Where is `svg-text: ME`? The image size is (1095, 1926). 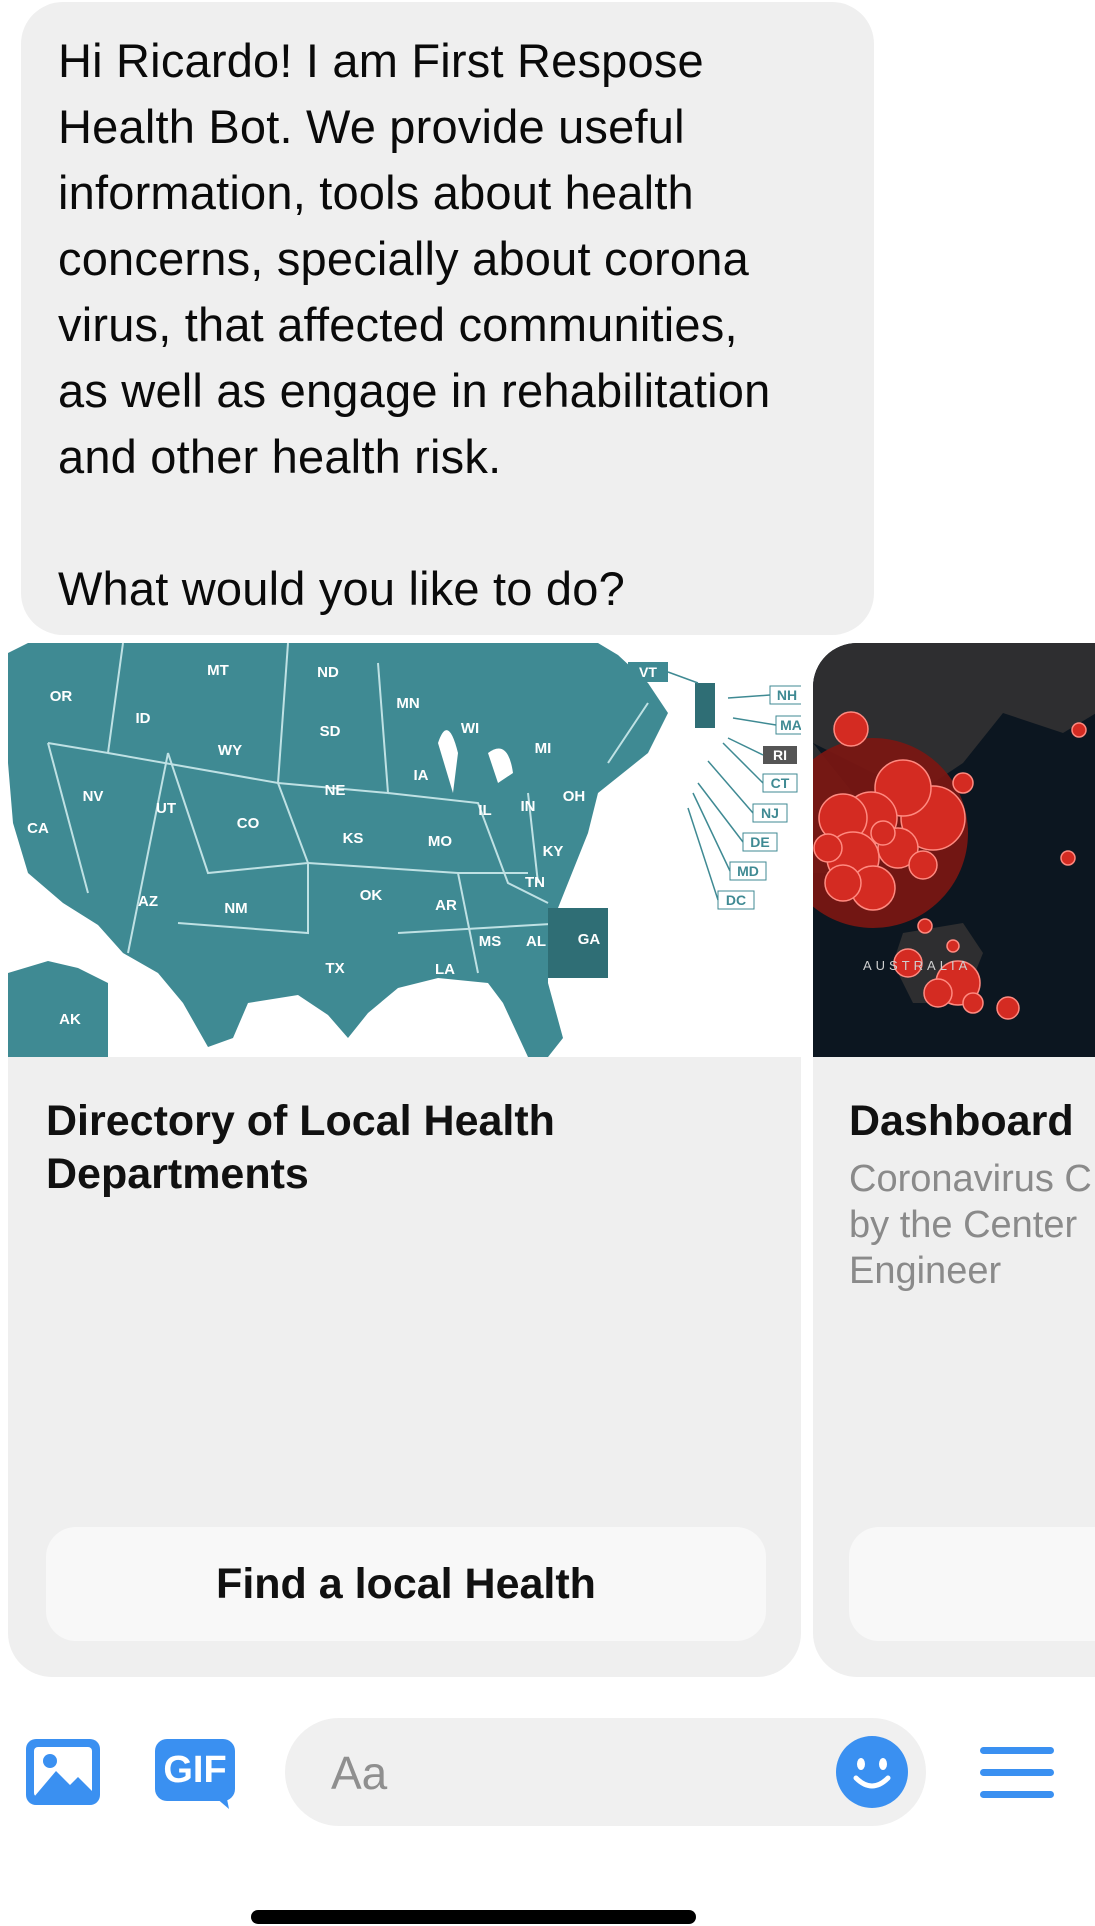 svg-text: ME is located at coordinates (736, 665).